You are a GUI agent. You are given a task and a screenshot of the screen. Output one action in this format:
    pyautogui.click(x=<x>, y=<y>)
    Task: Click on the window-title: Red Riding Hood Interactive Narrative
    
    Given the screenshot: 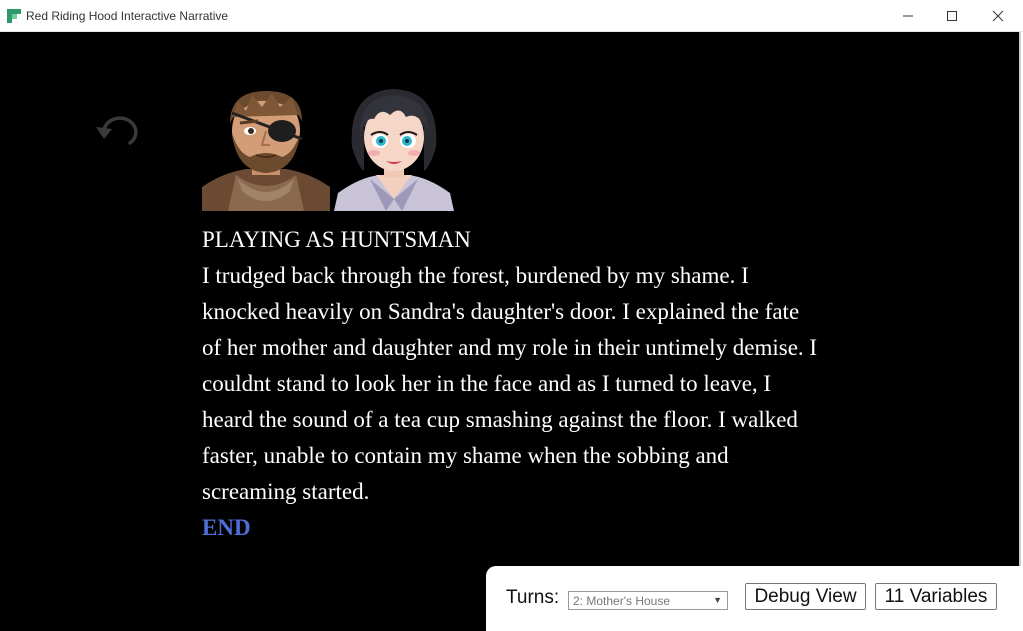 What is the action you would take?
    pyautogui.click(x=127, y=16)
    